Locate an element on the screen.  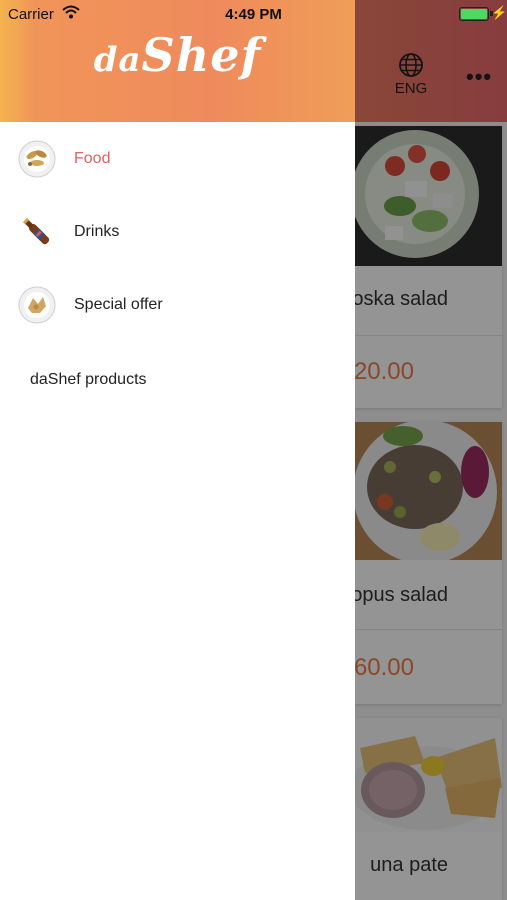
dashef-products-link: daShef products is located at coordinates (88, 380).